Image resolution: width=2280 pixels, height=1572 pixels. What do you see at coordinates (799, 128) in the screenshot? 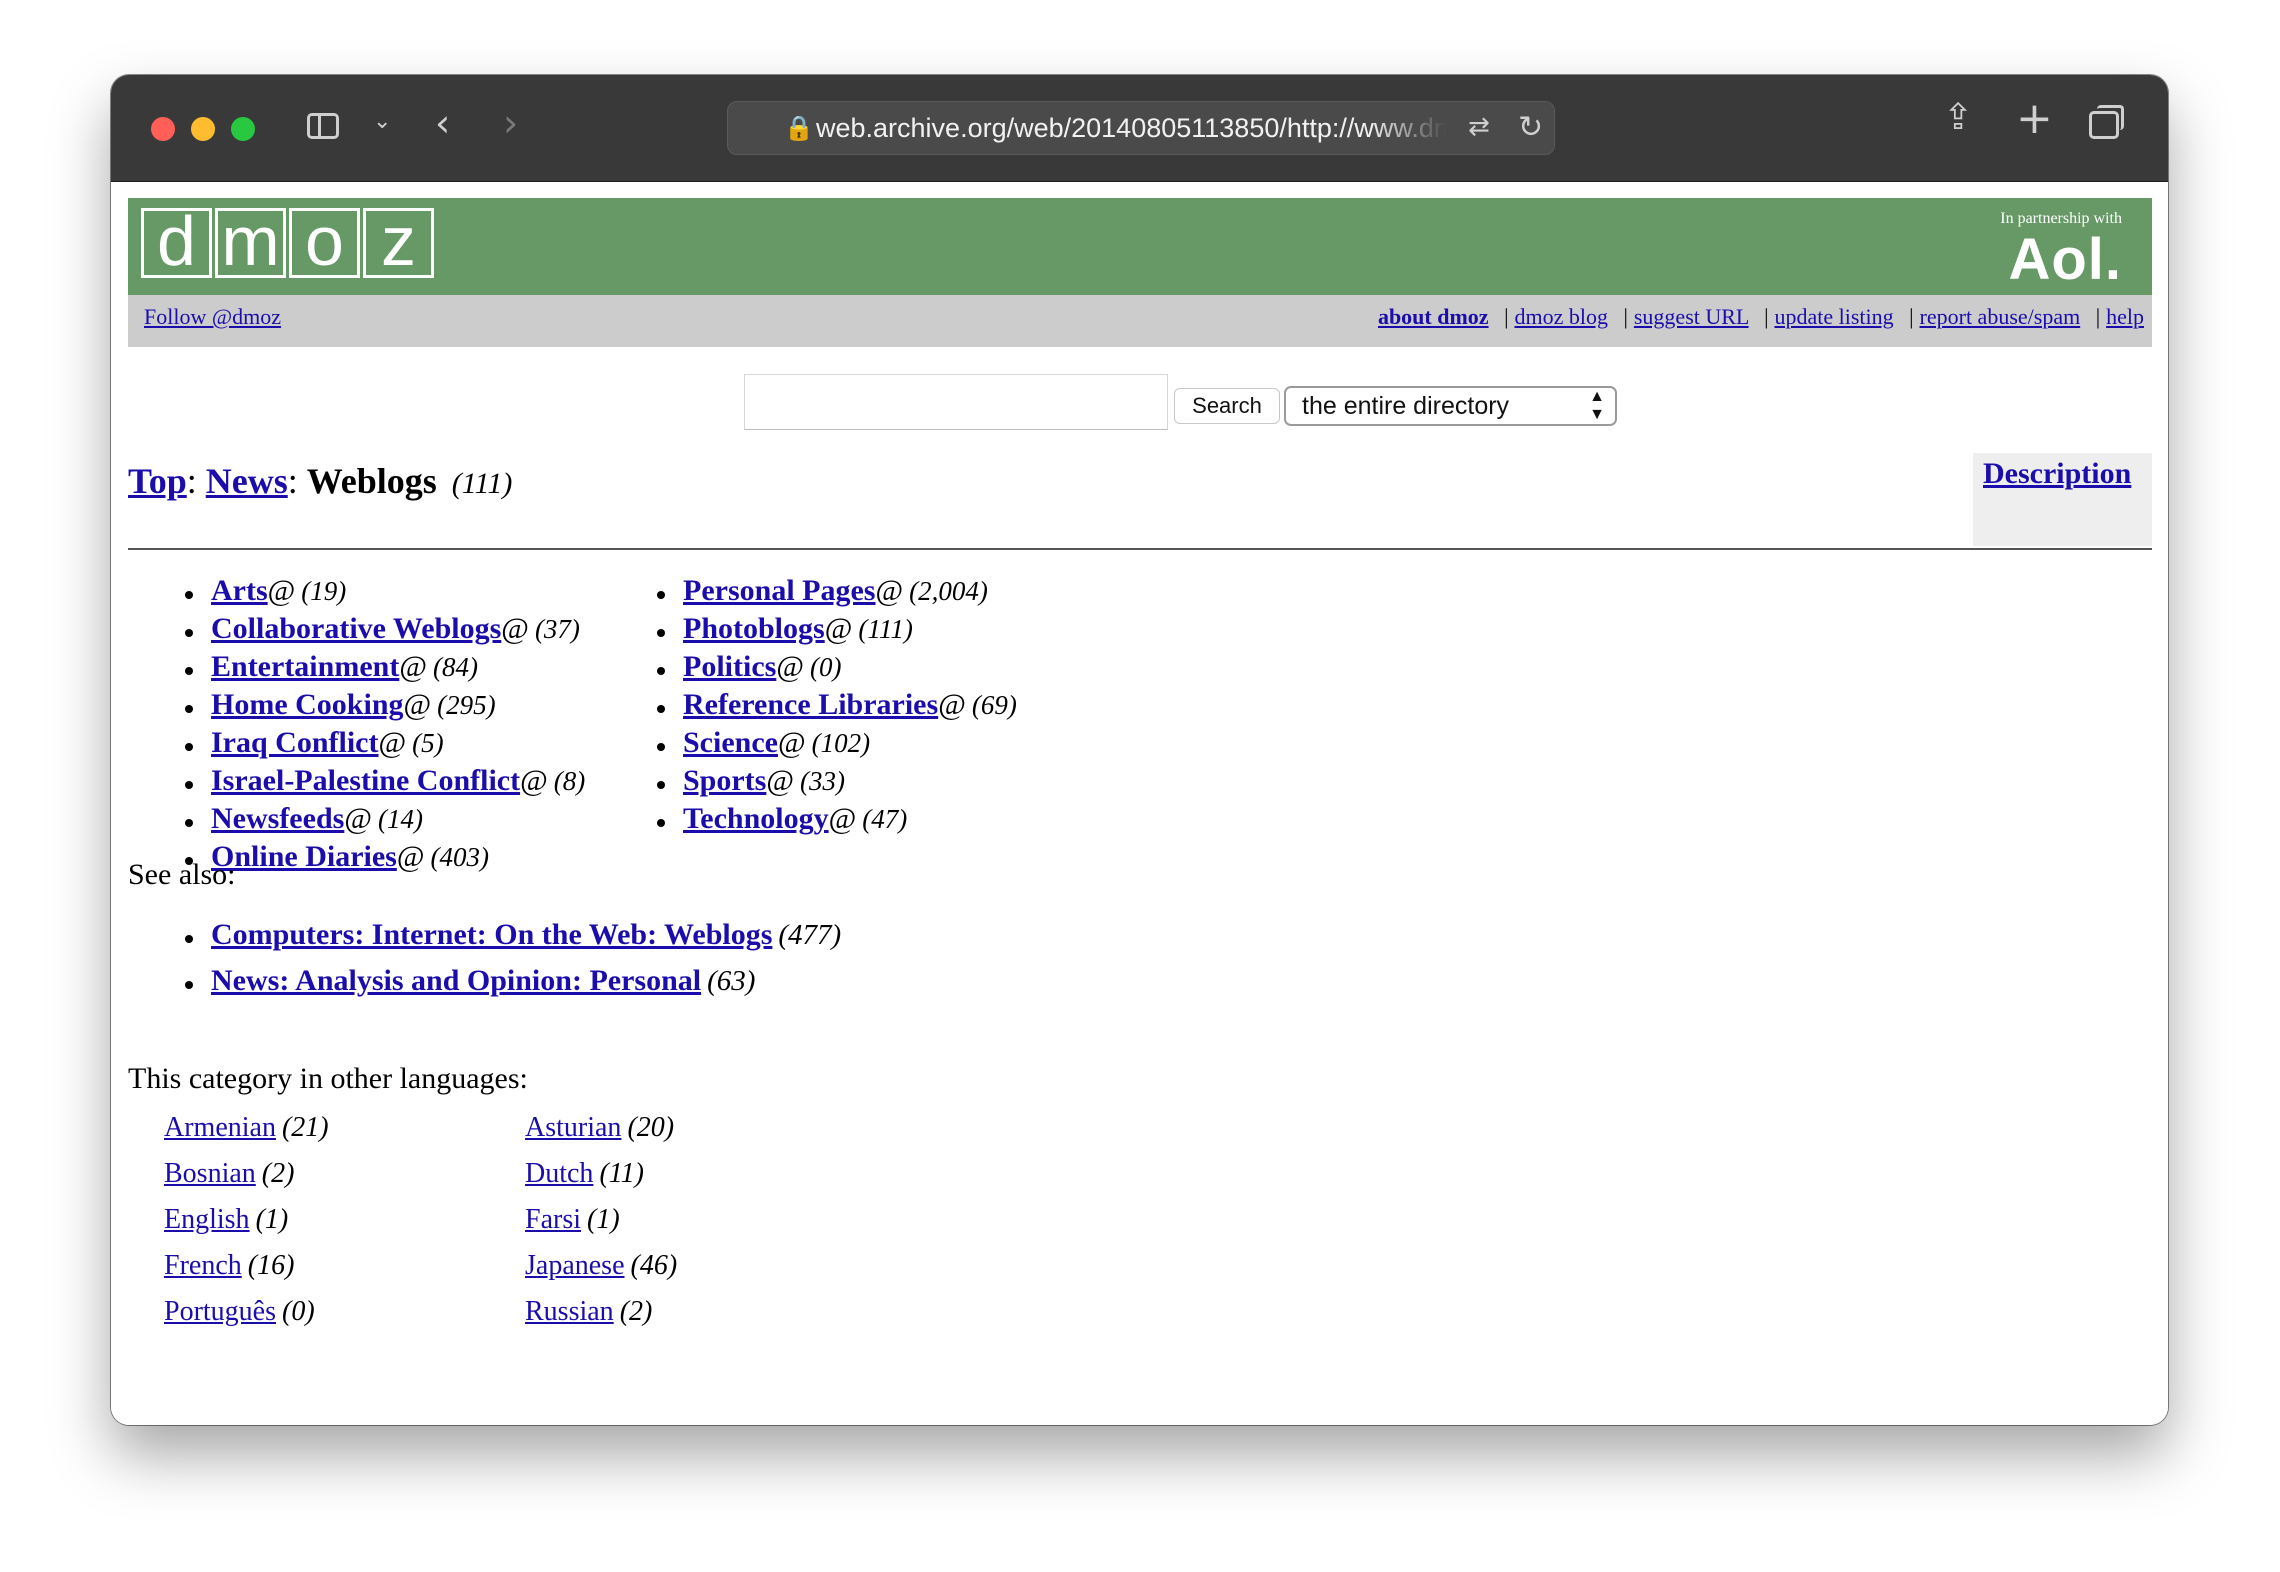
I see `lock-icon: 🔒` at bounding box center [799, 128].